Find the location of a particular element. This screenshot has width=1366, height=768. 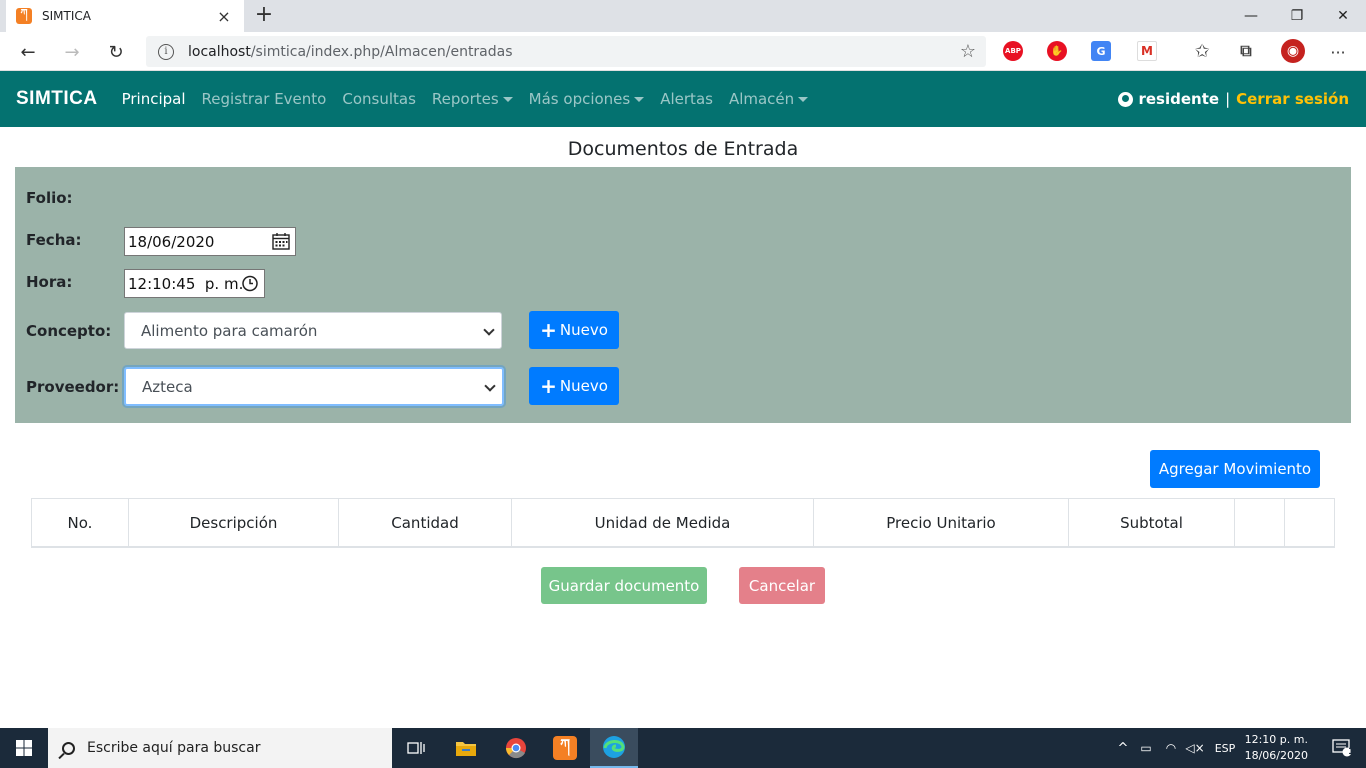

col-subtotal: Subtotal is located at coordinates (1152, 523).